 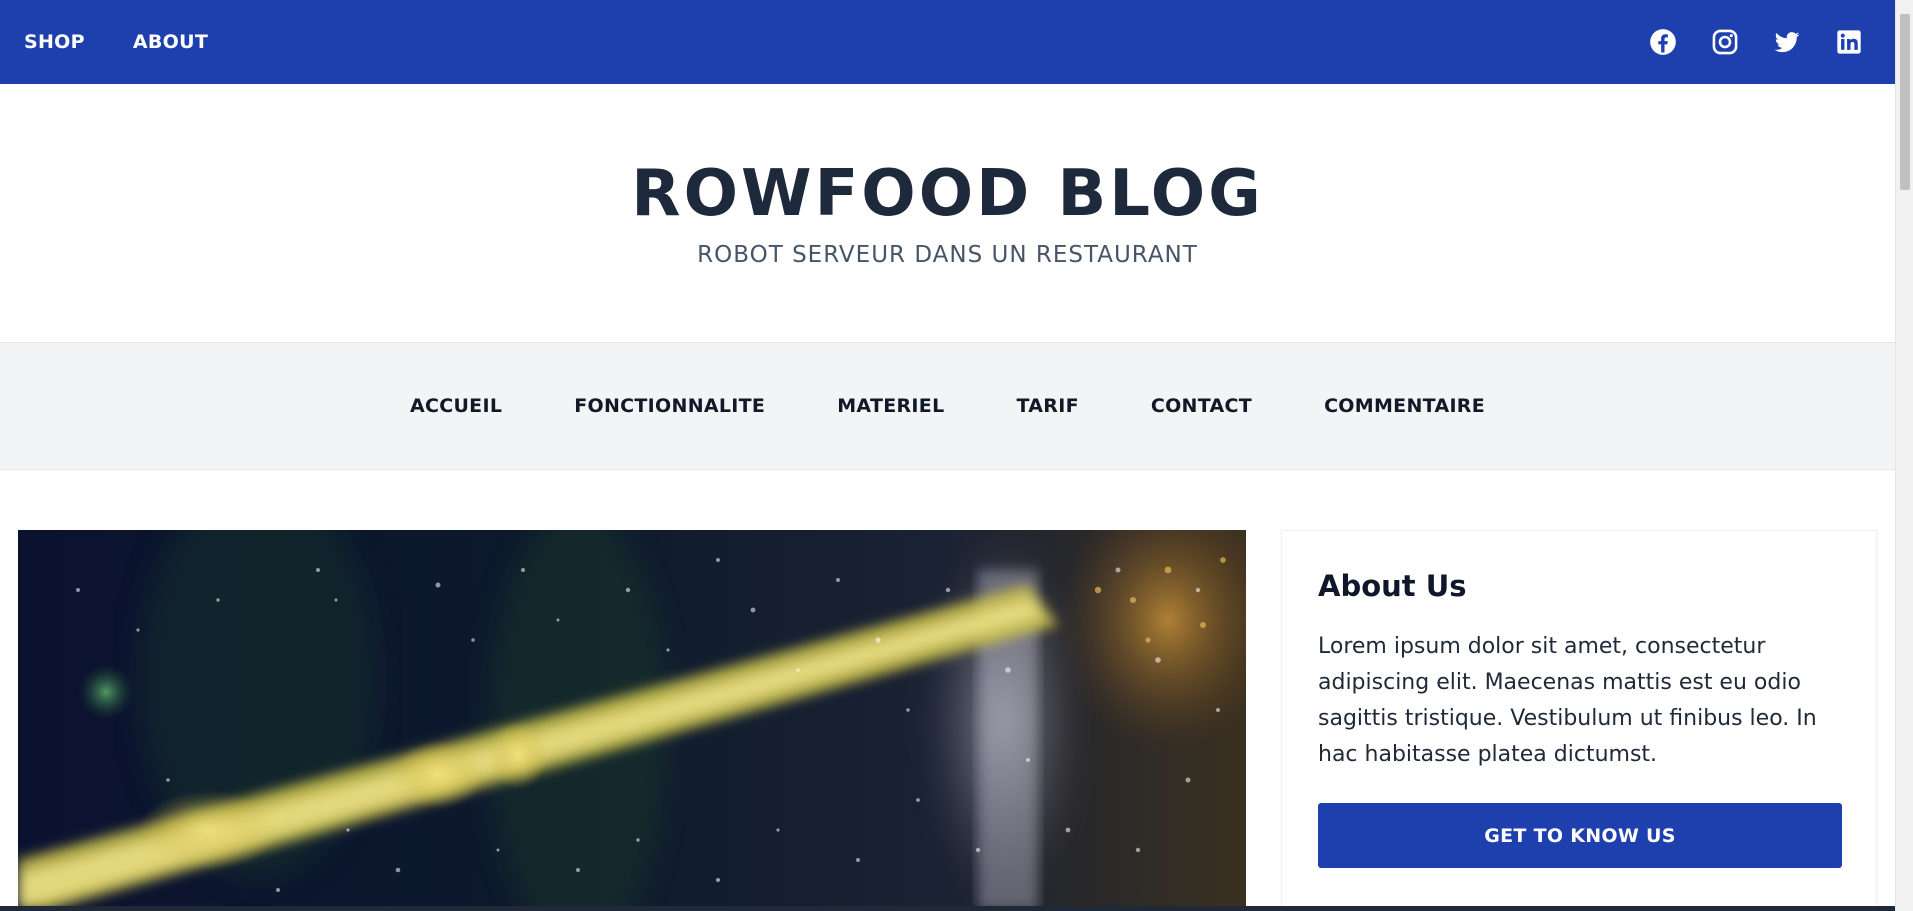 I want to click on scrollbar-thumb, so click(x=1905, y=102).